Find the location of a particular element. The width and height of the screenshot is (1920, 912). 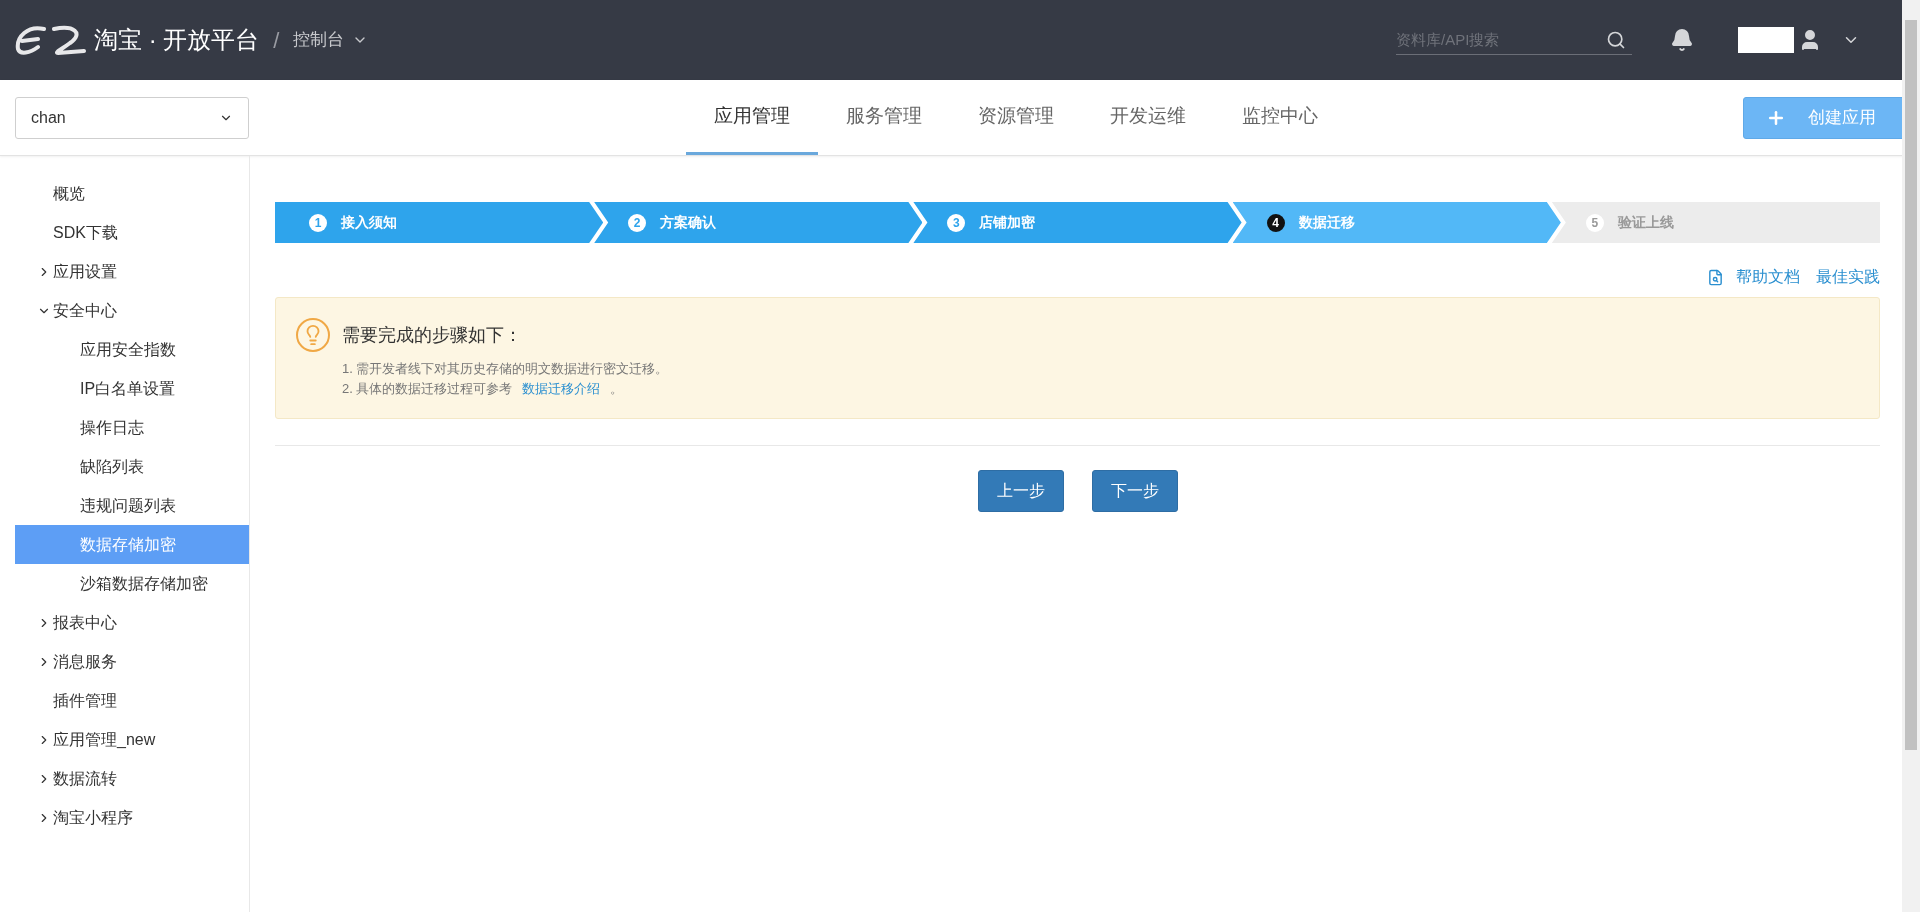

nav-tab: 服务管理 is located at coordinates (884, 117).